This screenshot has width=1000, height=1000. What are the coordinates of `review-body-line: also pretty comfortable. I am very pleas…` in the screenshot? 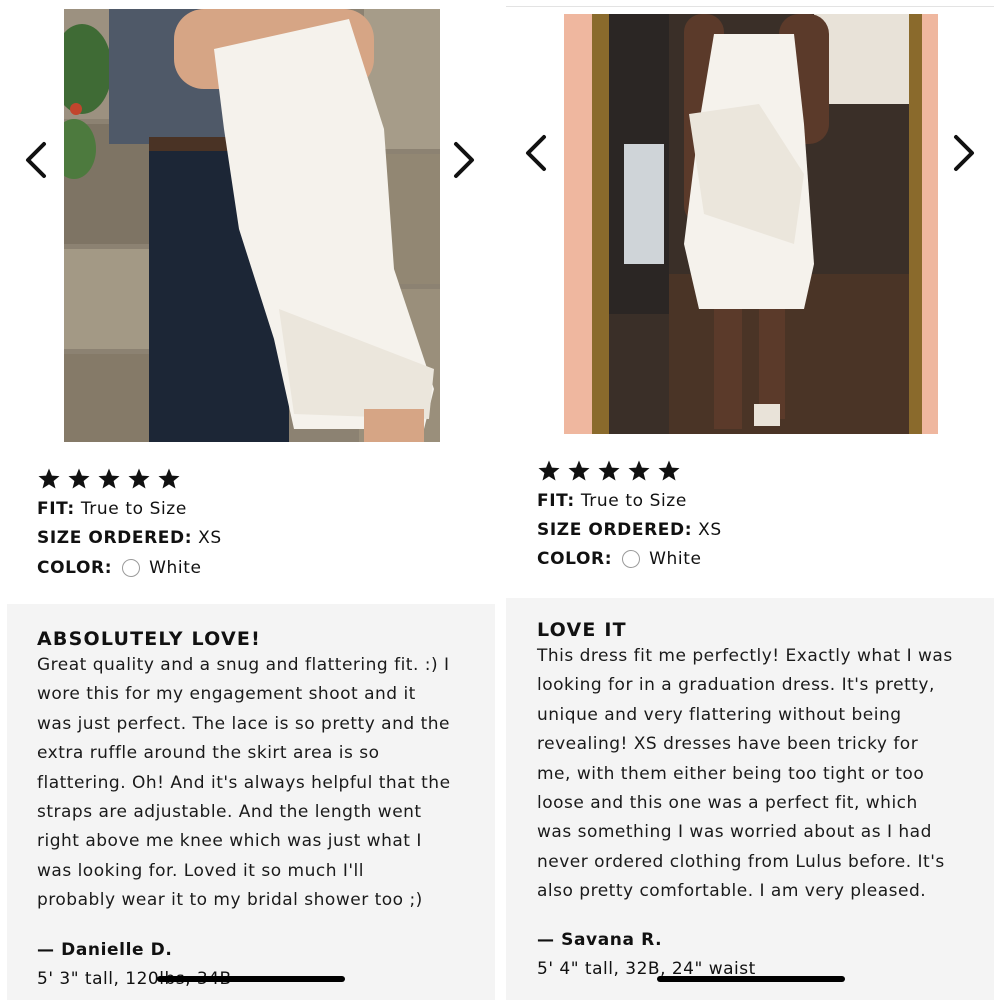 It's located at (732, 891).